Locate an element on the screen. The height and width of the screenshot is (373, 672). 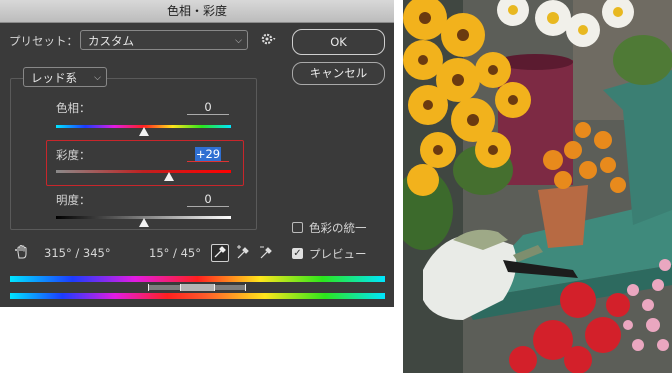
range-selector is located at coordinates (197, 287).